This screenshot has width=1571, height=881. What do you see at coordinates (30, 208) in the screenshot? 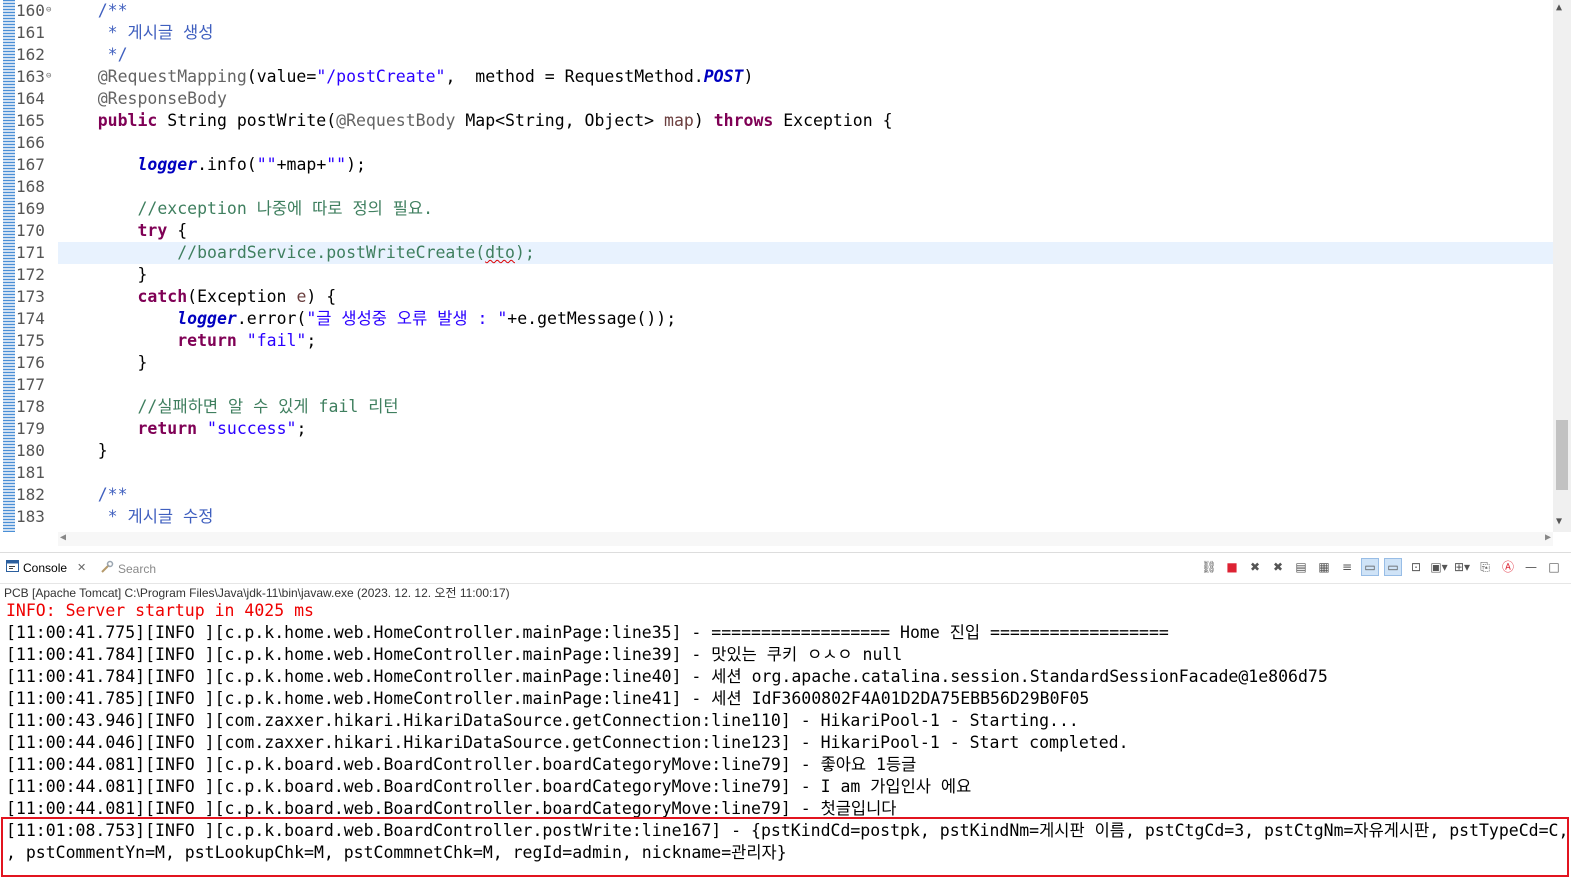
I see `line-number: 169` at bounding box center [30, 208].